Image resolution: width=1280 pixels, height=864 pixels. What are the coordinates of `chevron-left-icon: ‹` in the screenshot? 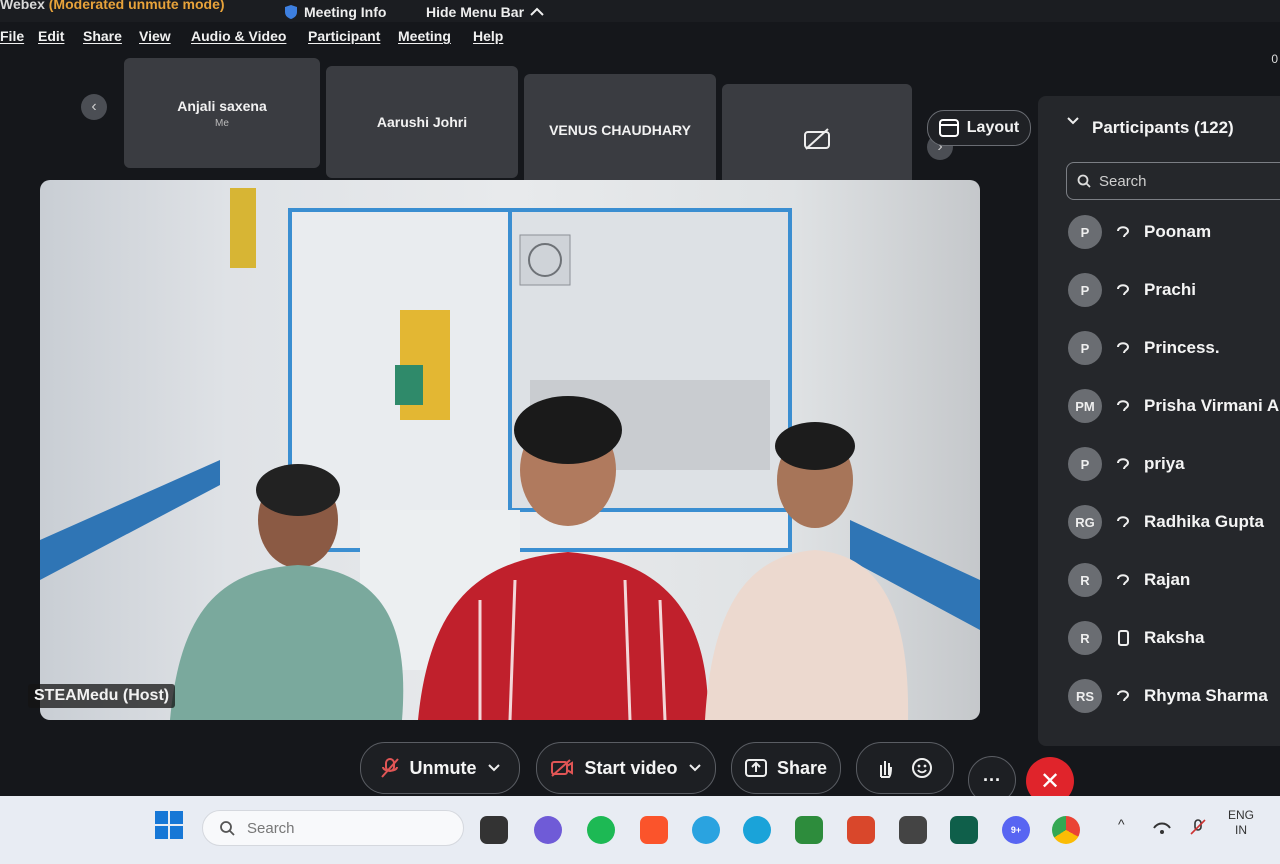 It's located at (94, 106).